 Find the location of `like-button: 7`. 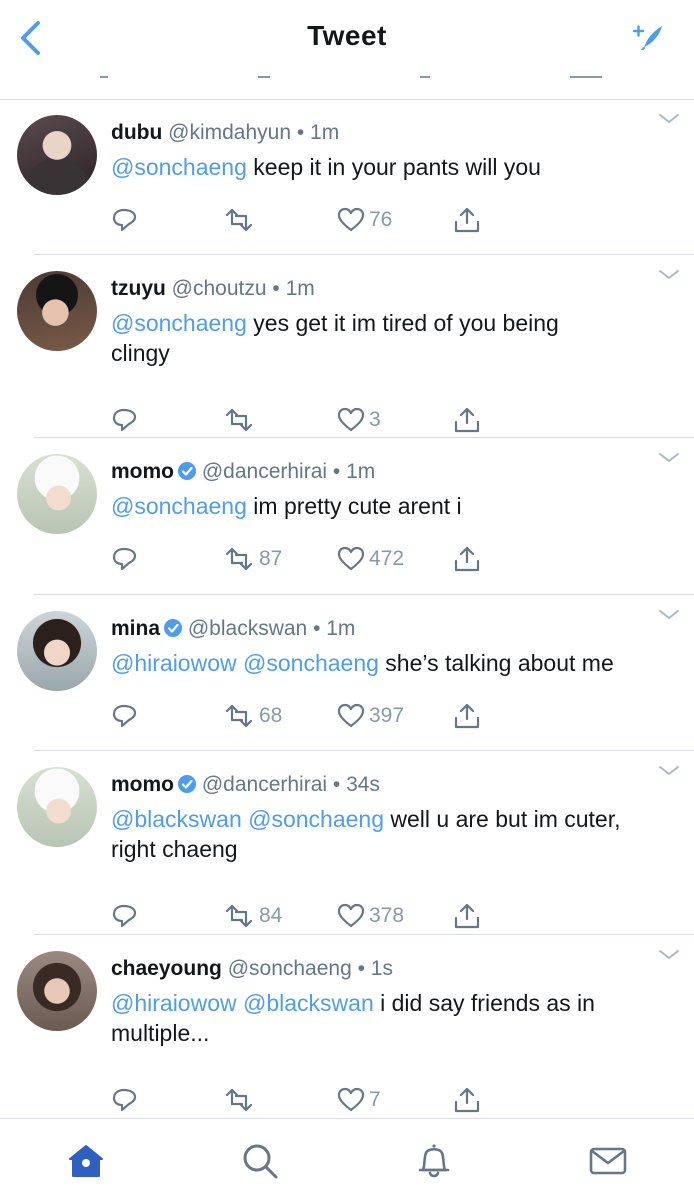

like-button: 7 is located at coordinates (359, 1100).